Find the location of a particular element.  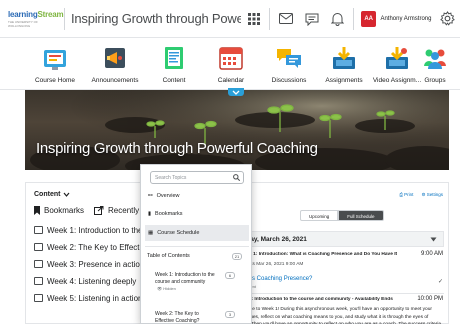

nav-announcements: Announcements is located at coordinates (115, 67).